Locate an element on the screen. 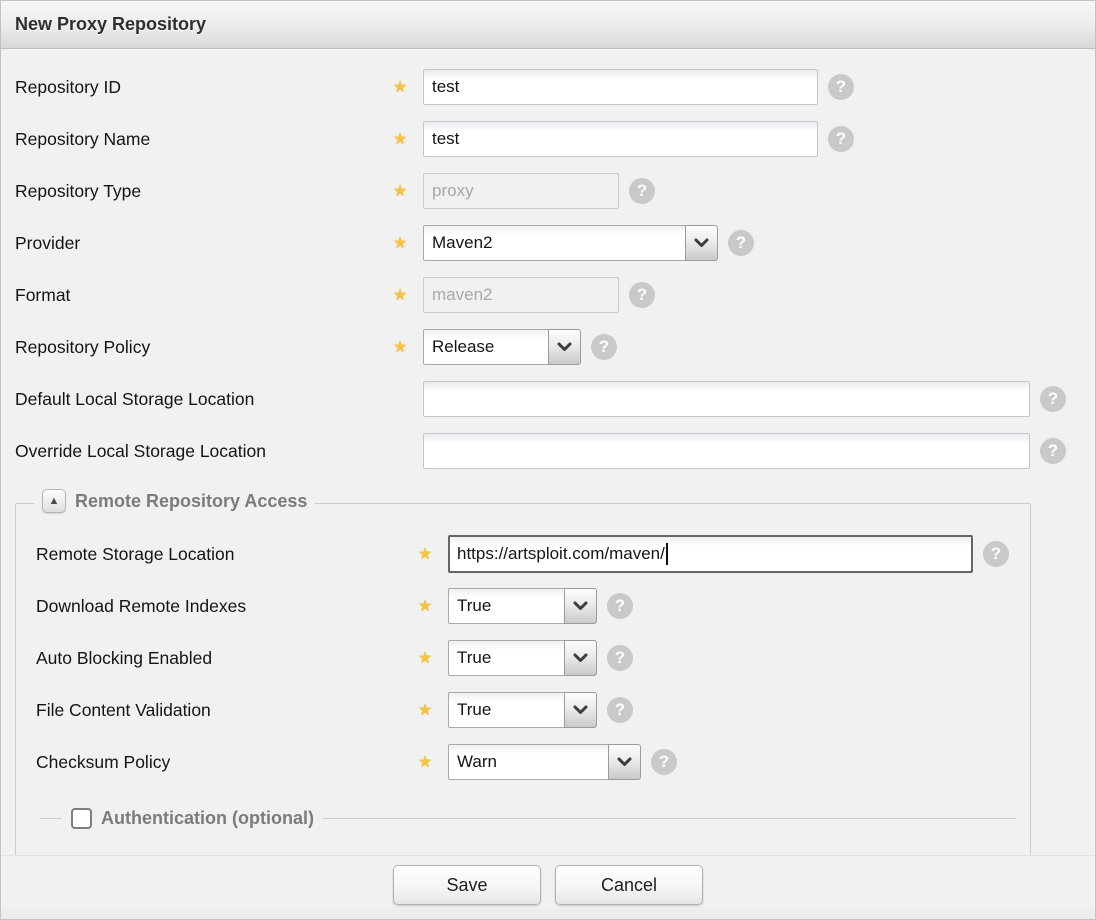  provider-label: Provider is located at coordinates (48, 242).